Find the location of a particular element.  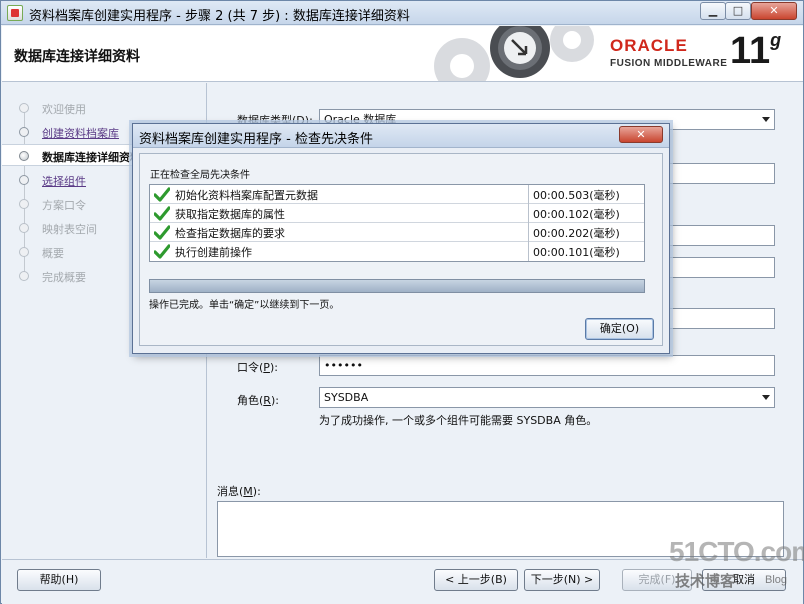

role-value: SYSDBA is located at coordinates (346, 397).